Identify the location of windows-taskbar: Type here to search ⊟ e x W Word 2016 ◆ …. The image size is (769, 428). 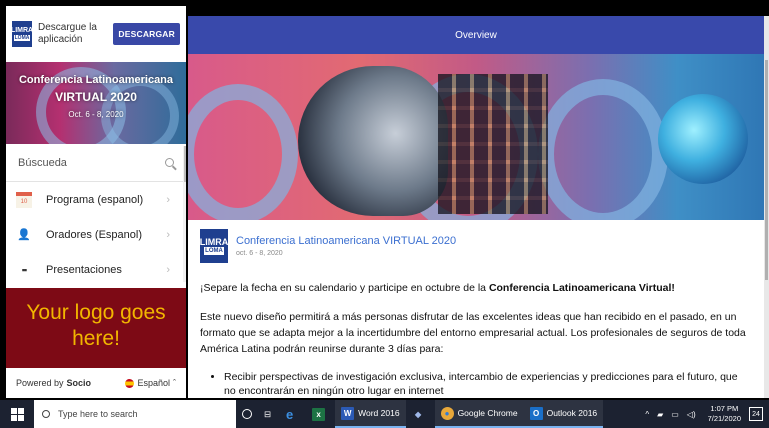
(384, 414).